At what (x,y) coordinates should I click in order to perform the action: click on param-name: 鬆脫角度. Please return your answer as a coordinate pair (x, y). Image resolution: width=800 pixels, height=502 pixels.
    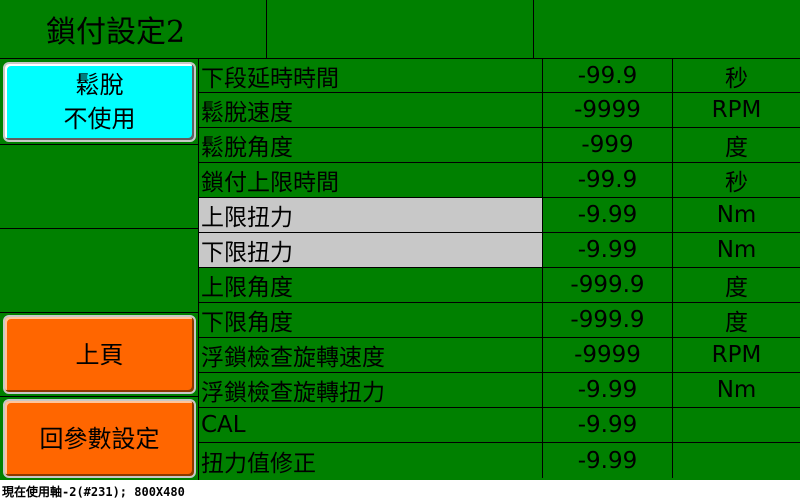
    Looking at the image, I should click on (371, 145).